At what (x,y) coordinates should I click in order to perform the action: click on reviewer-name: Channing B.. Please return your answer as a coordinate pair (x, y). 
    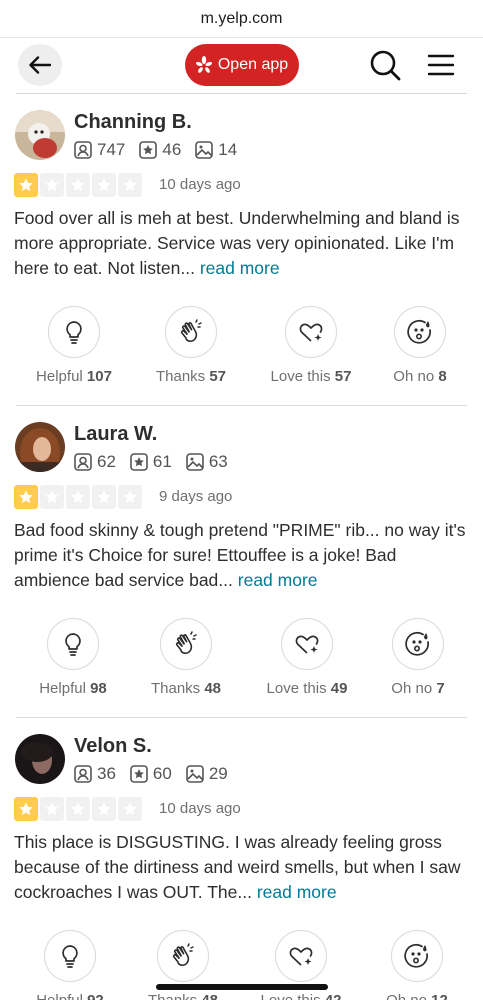
    Looking at the image, I should click on (133, 122).